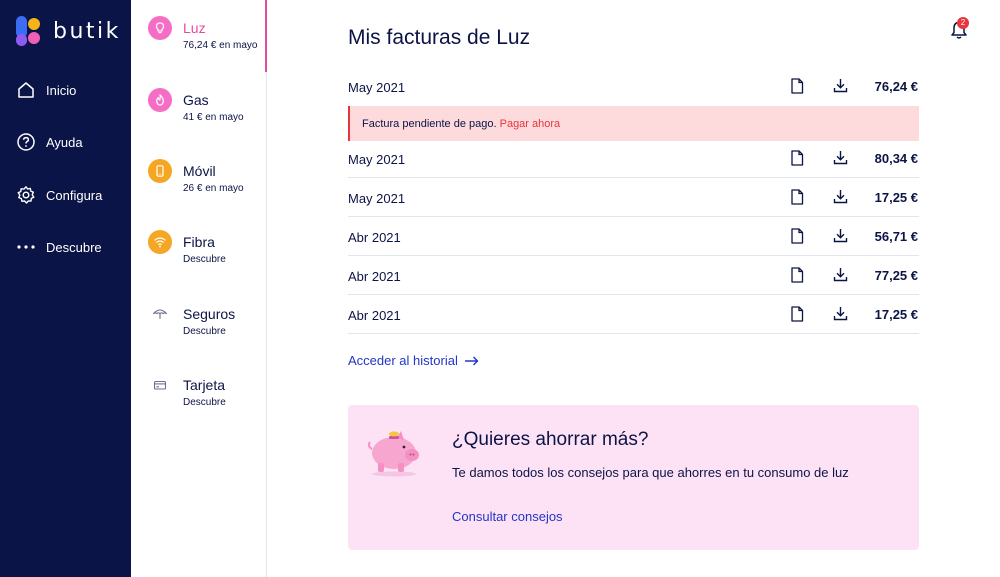 This screenshot has width=1000, height=577. What do you see at coordinates (74, 247) in the screenshot?
I see `nav-item-label: Descubre` at bounding box center [74, 247].